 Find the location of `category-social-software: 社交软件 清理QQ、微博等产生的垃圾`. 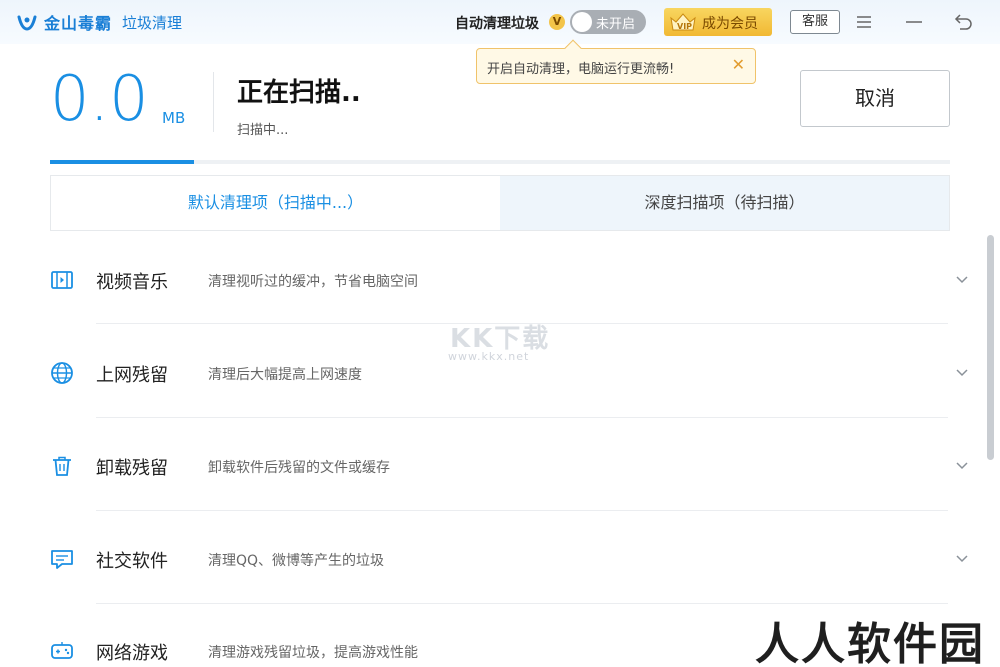

category-social-software: 社交软件 清理QQ、微博等产生的垃圾 is located at coordinates (512, 557).